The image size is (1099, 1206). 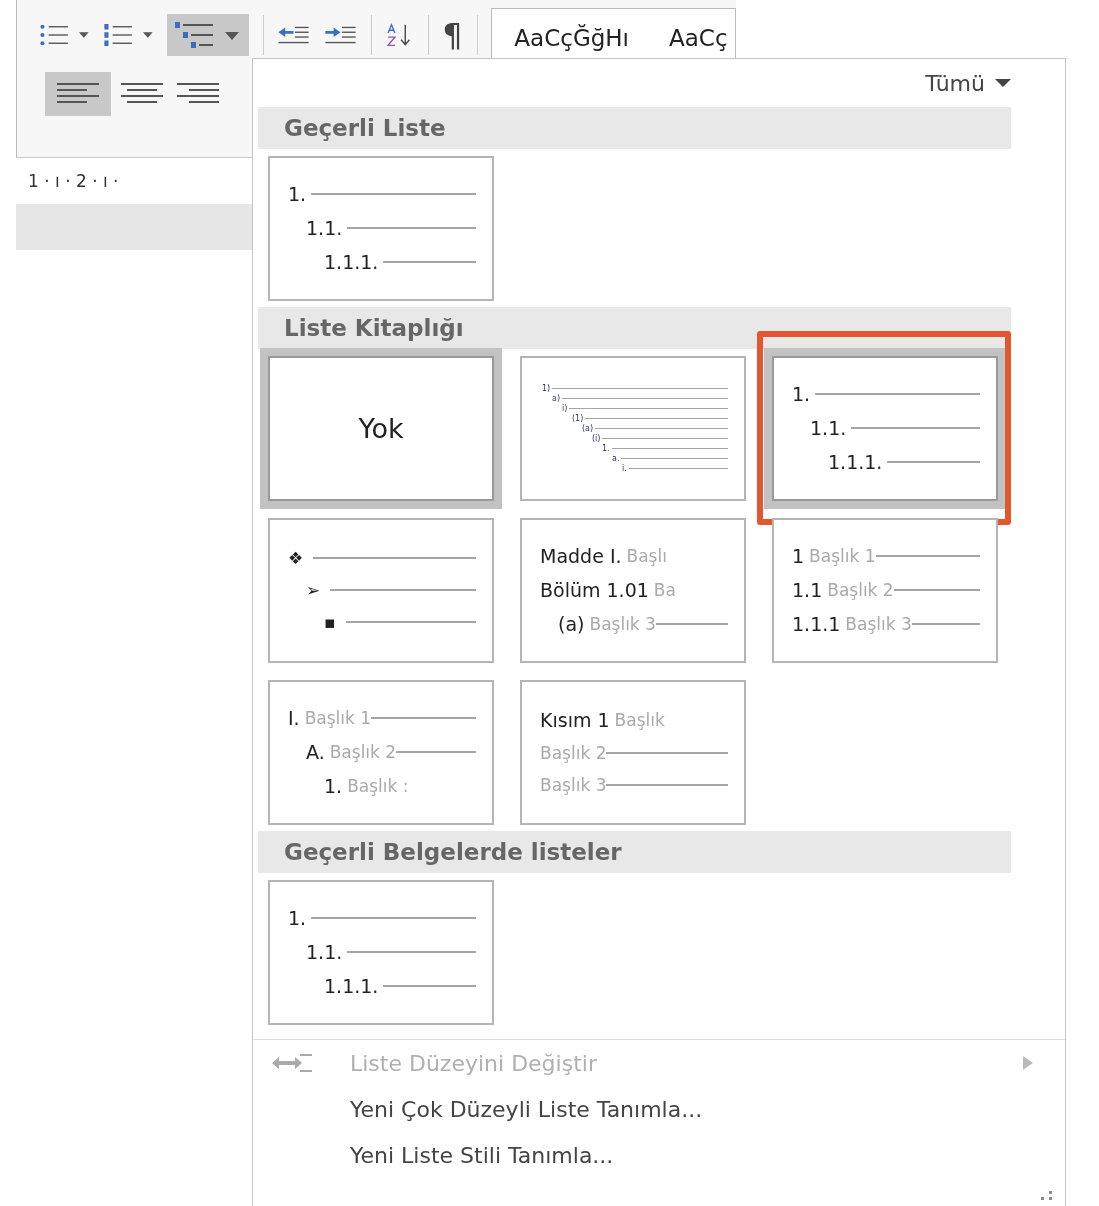 What do you see at coordinates (78, 94) in the screenshot?
I see `align-left-icon` at bounding box center [78, 94].